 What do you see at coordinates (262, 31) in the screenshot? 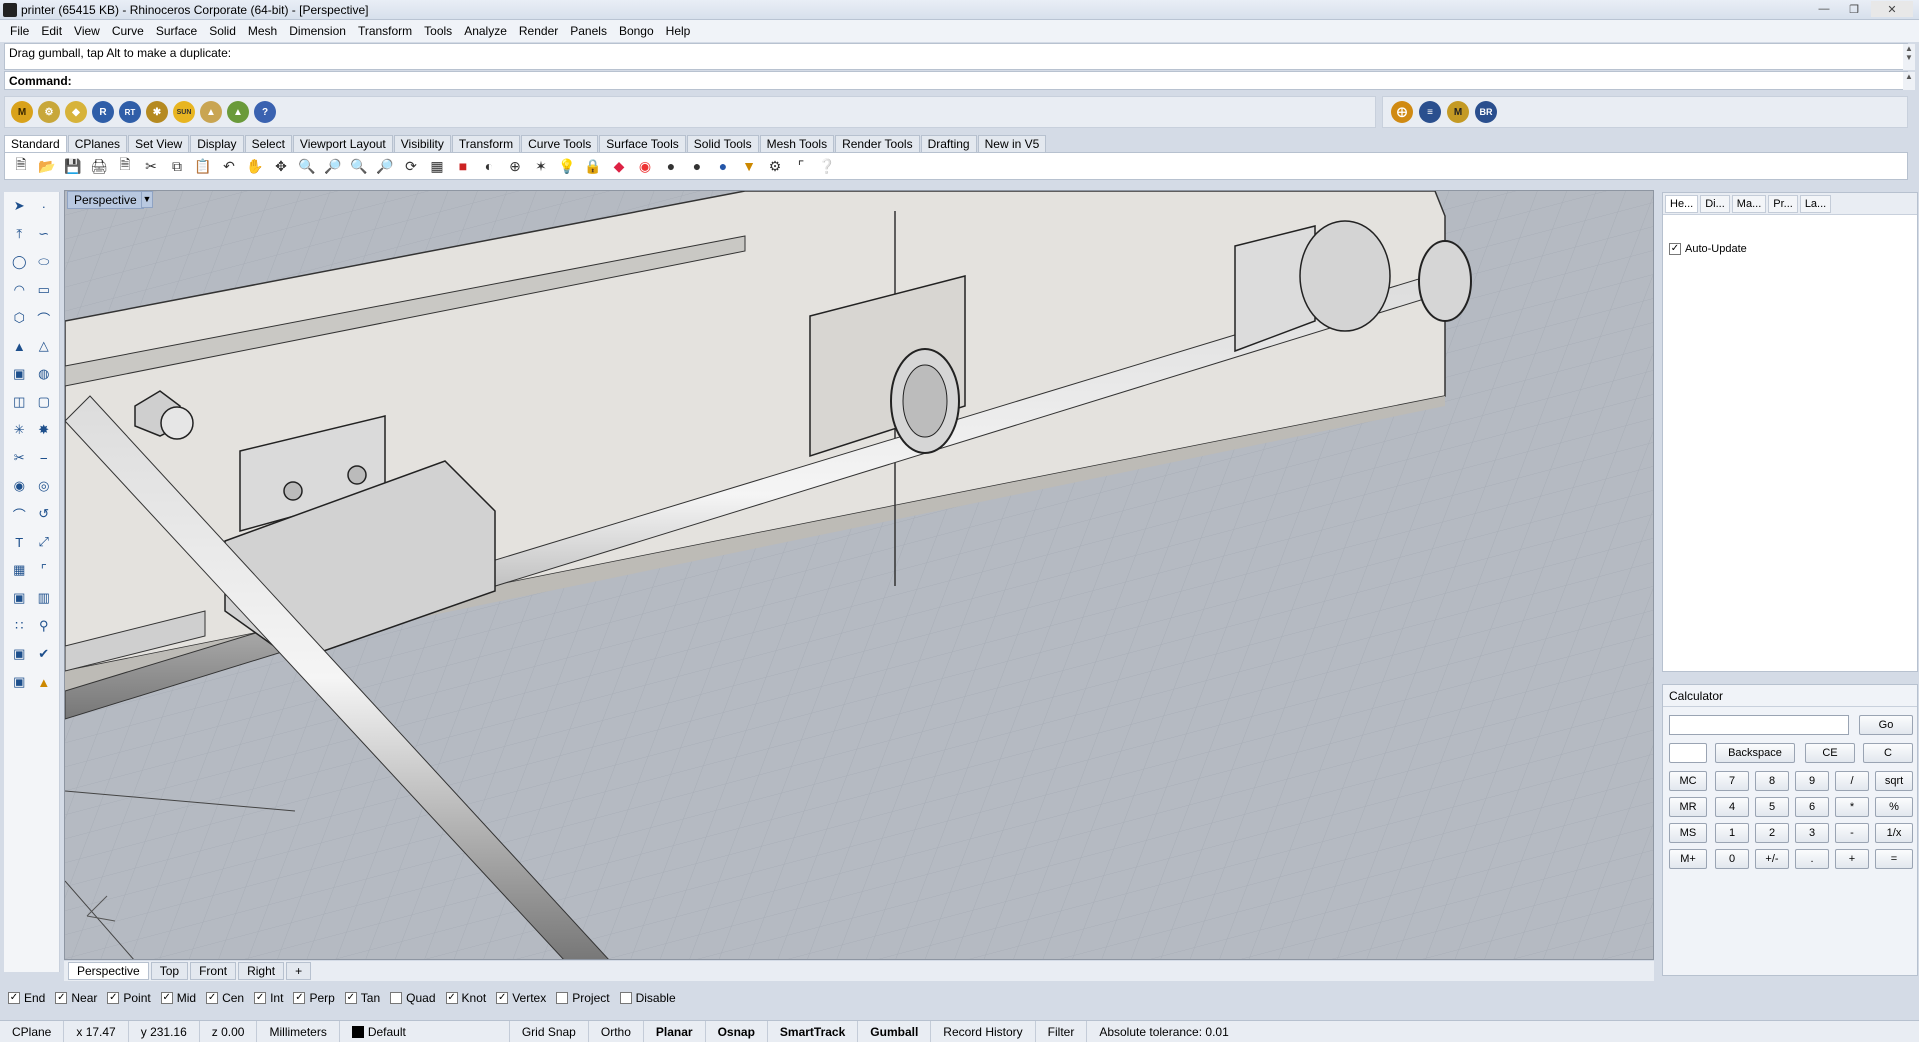
I see `menu-mesh: Mesh` at bounding box center [262, 31].